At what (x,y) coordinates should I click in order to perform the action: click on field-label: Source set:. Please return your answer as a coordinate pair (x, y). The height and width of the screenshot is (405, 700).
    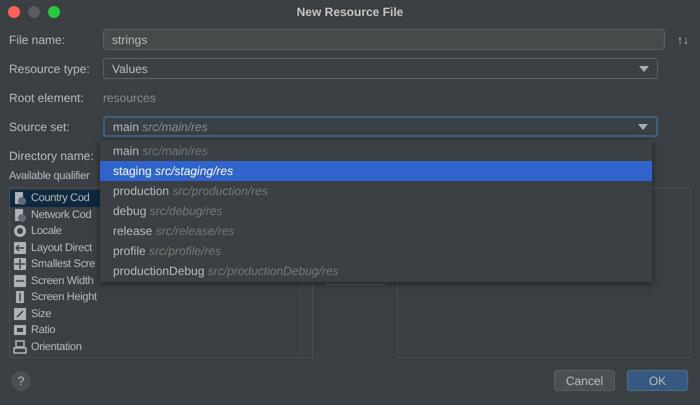
    Looking at the image, I should click on (40, 127).